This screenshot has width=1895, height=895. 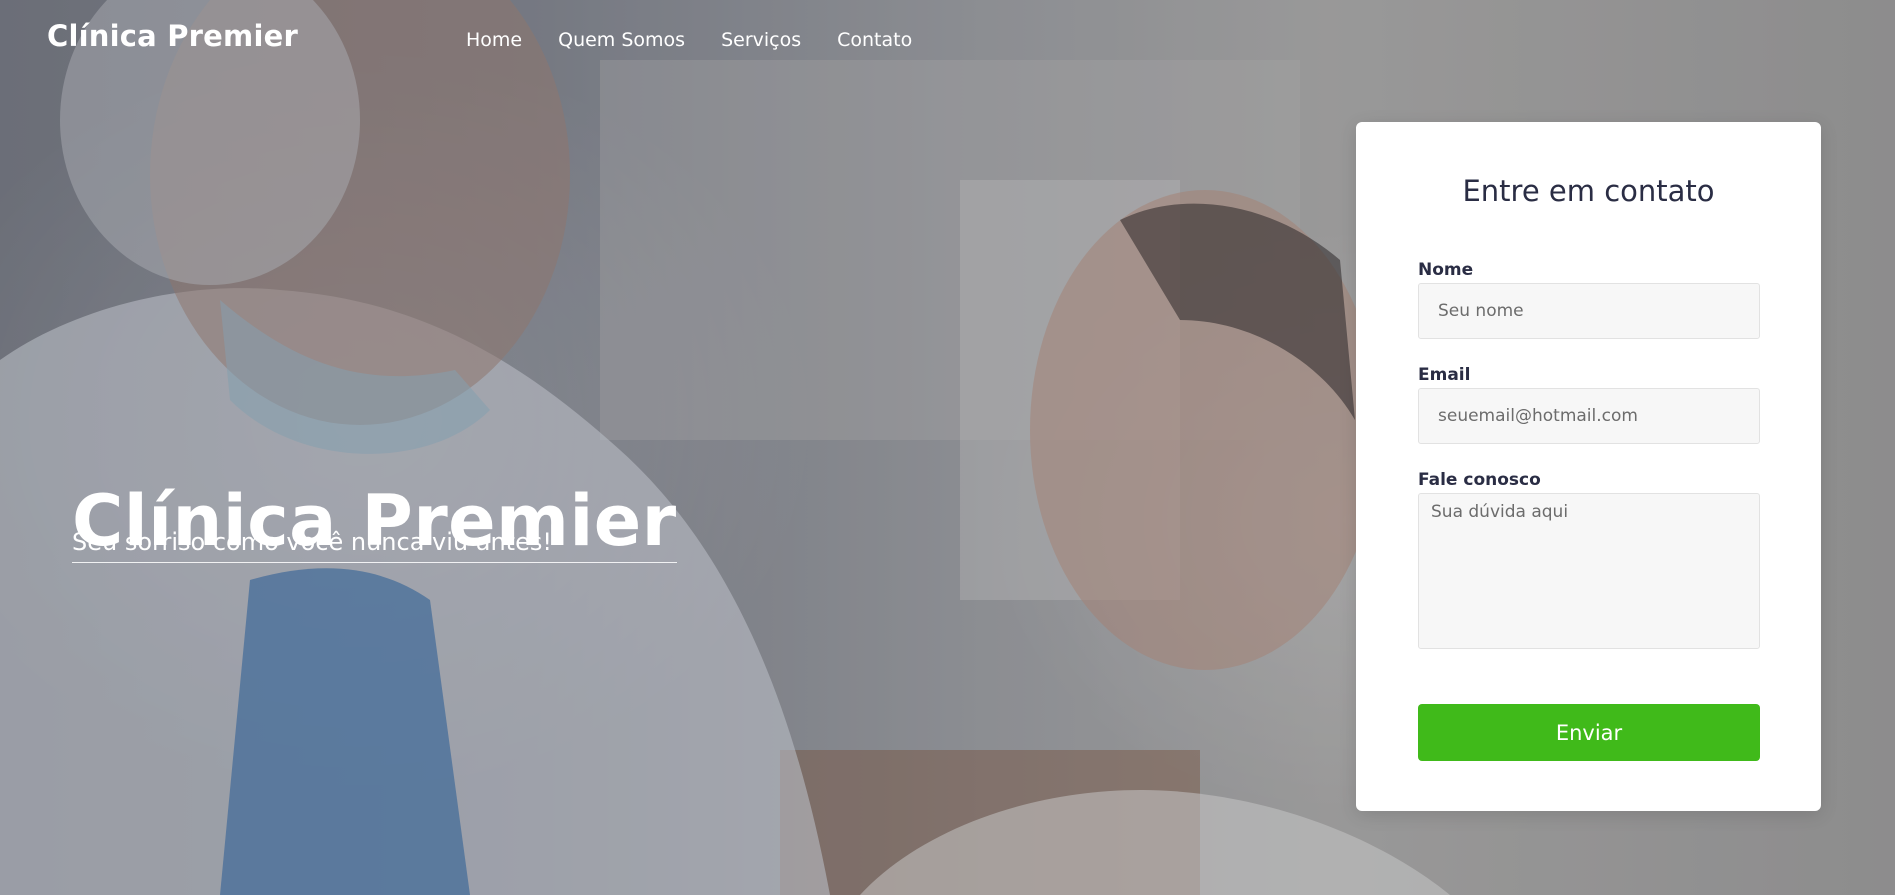 What do you see at coordinates (1589, 732) in the screenshot?
I see `submit-button: Enviar` at bounding box center [1589, 732].